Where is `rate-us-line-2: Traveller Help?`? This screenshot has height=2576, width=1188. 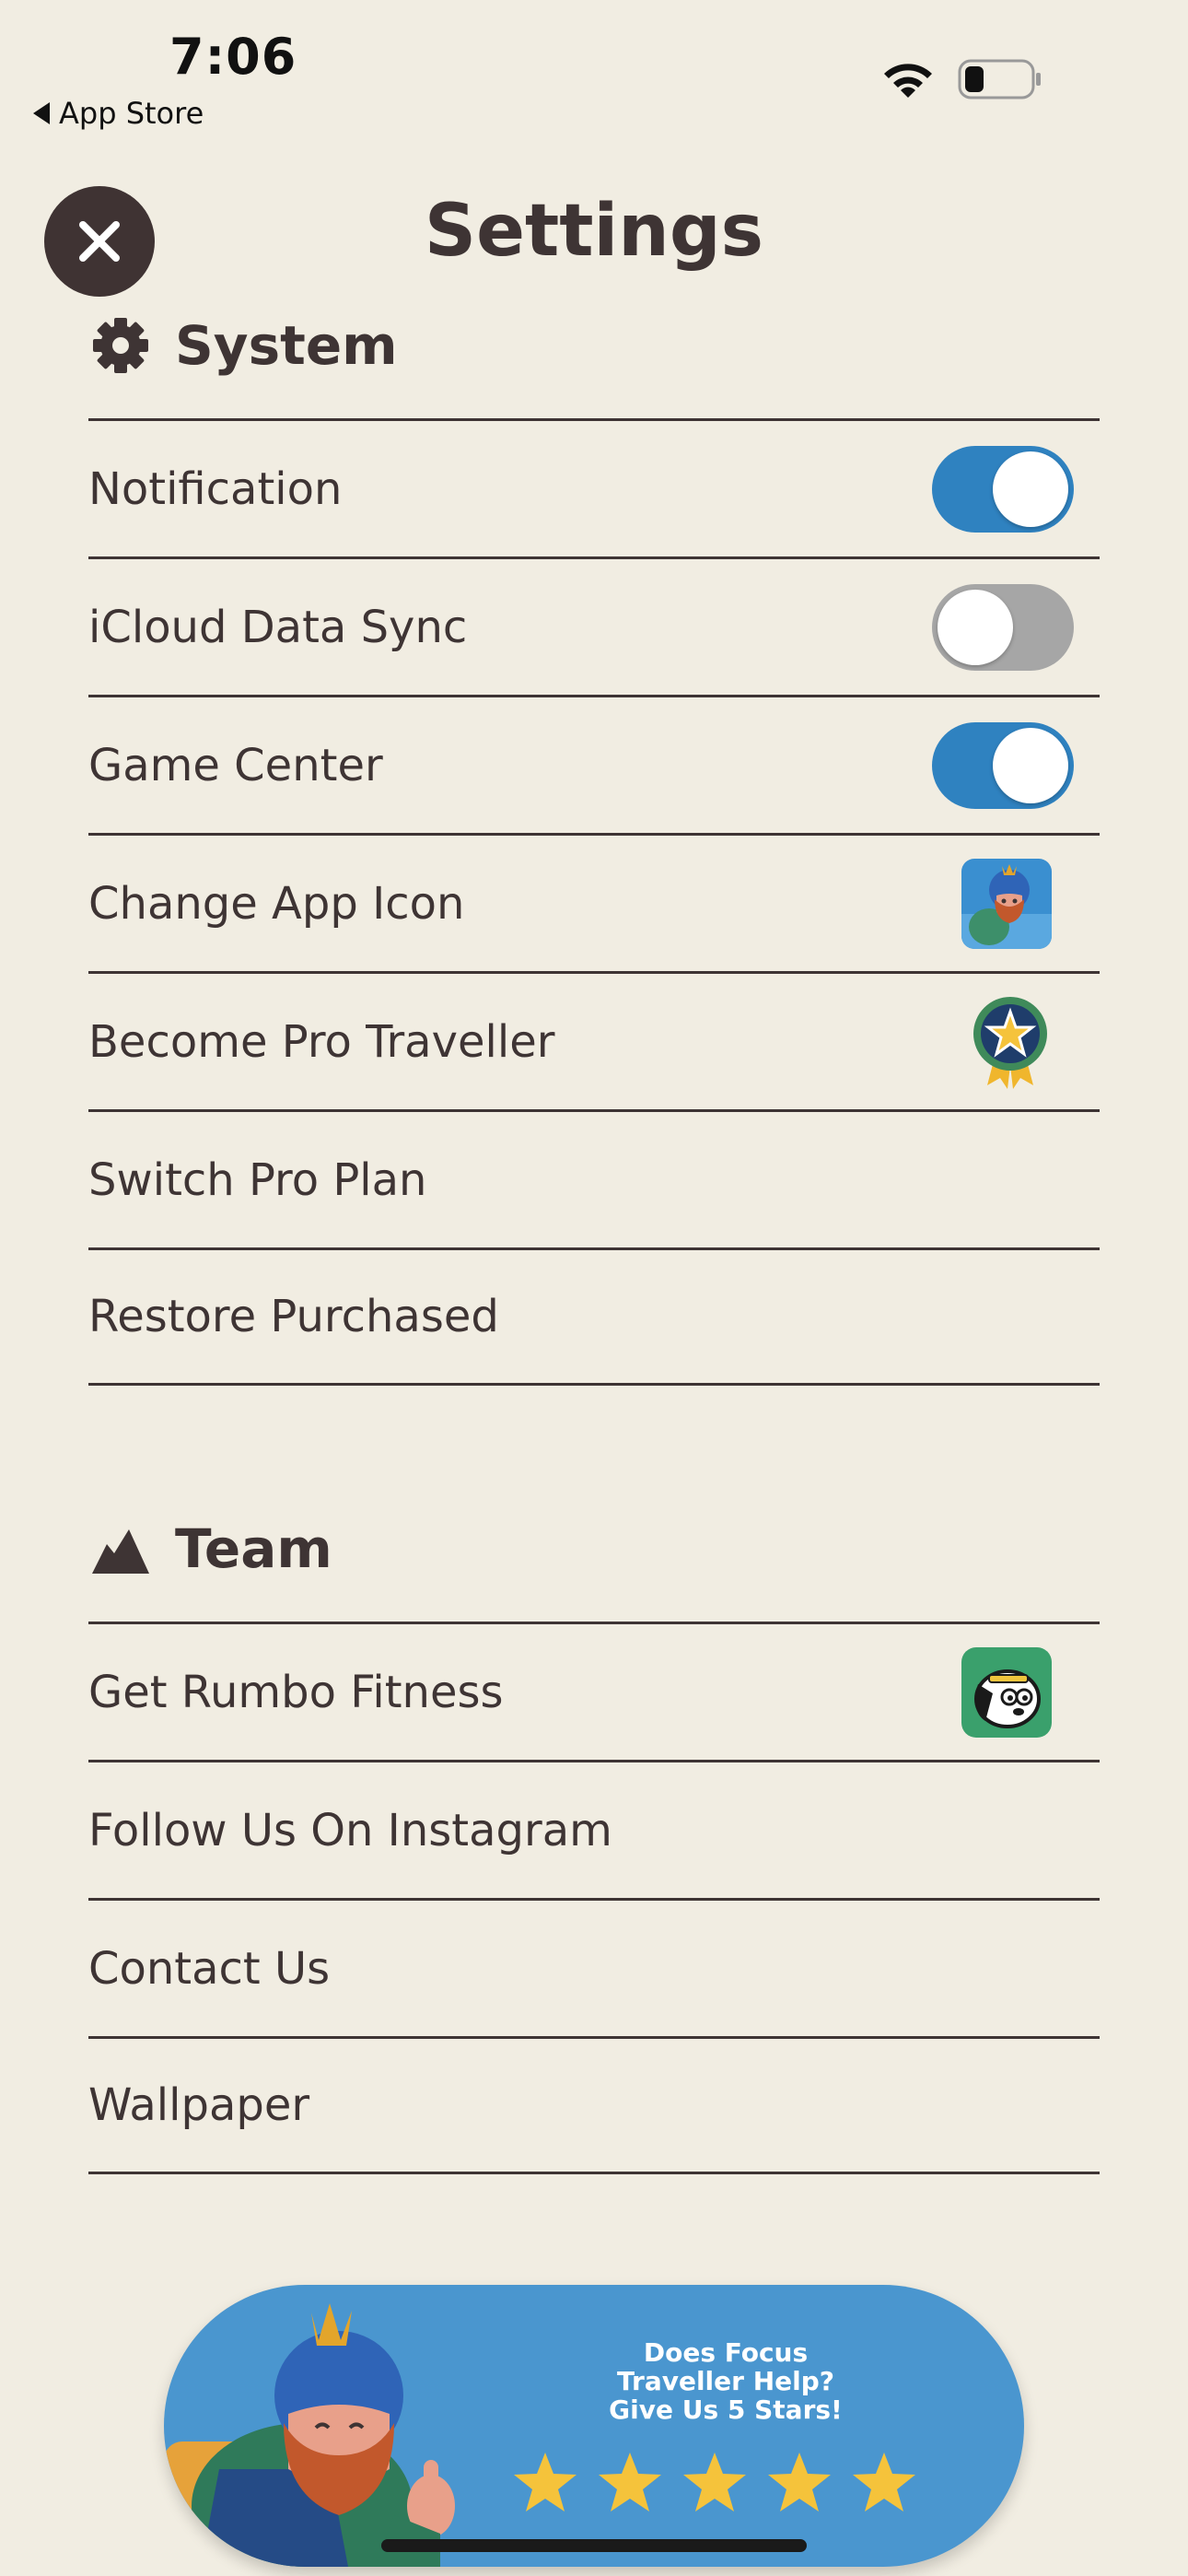 rate-us-line-2: Traveller Help? is located at coordinates (725, 2381).